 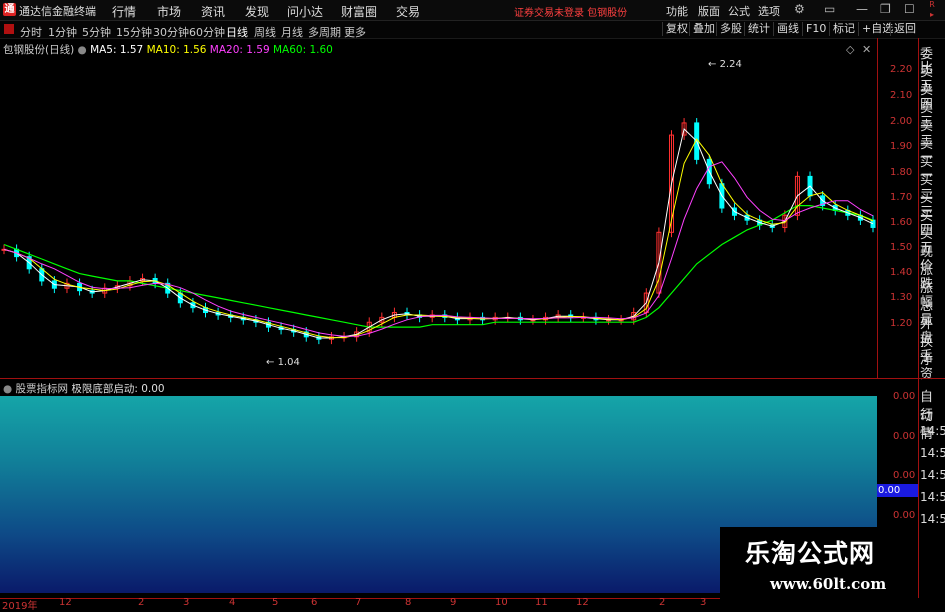 I want to click on multi-stock-button: 多股, so click(x=730, y=29).